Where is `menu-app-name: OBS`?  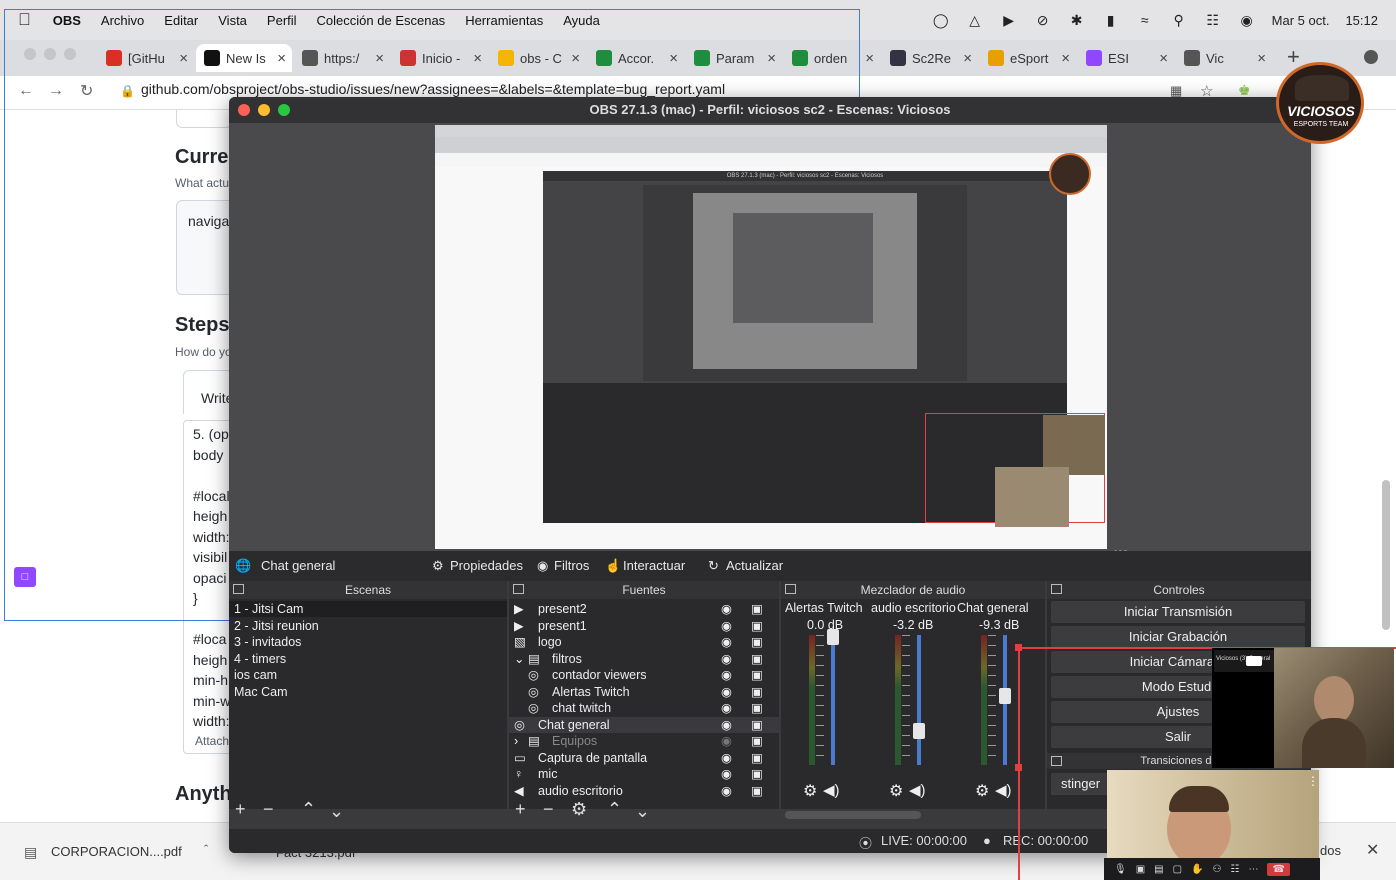
menu-app-name: OBS is located at coordinates (67, 20).